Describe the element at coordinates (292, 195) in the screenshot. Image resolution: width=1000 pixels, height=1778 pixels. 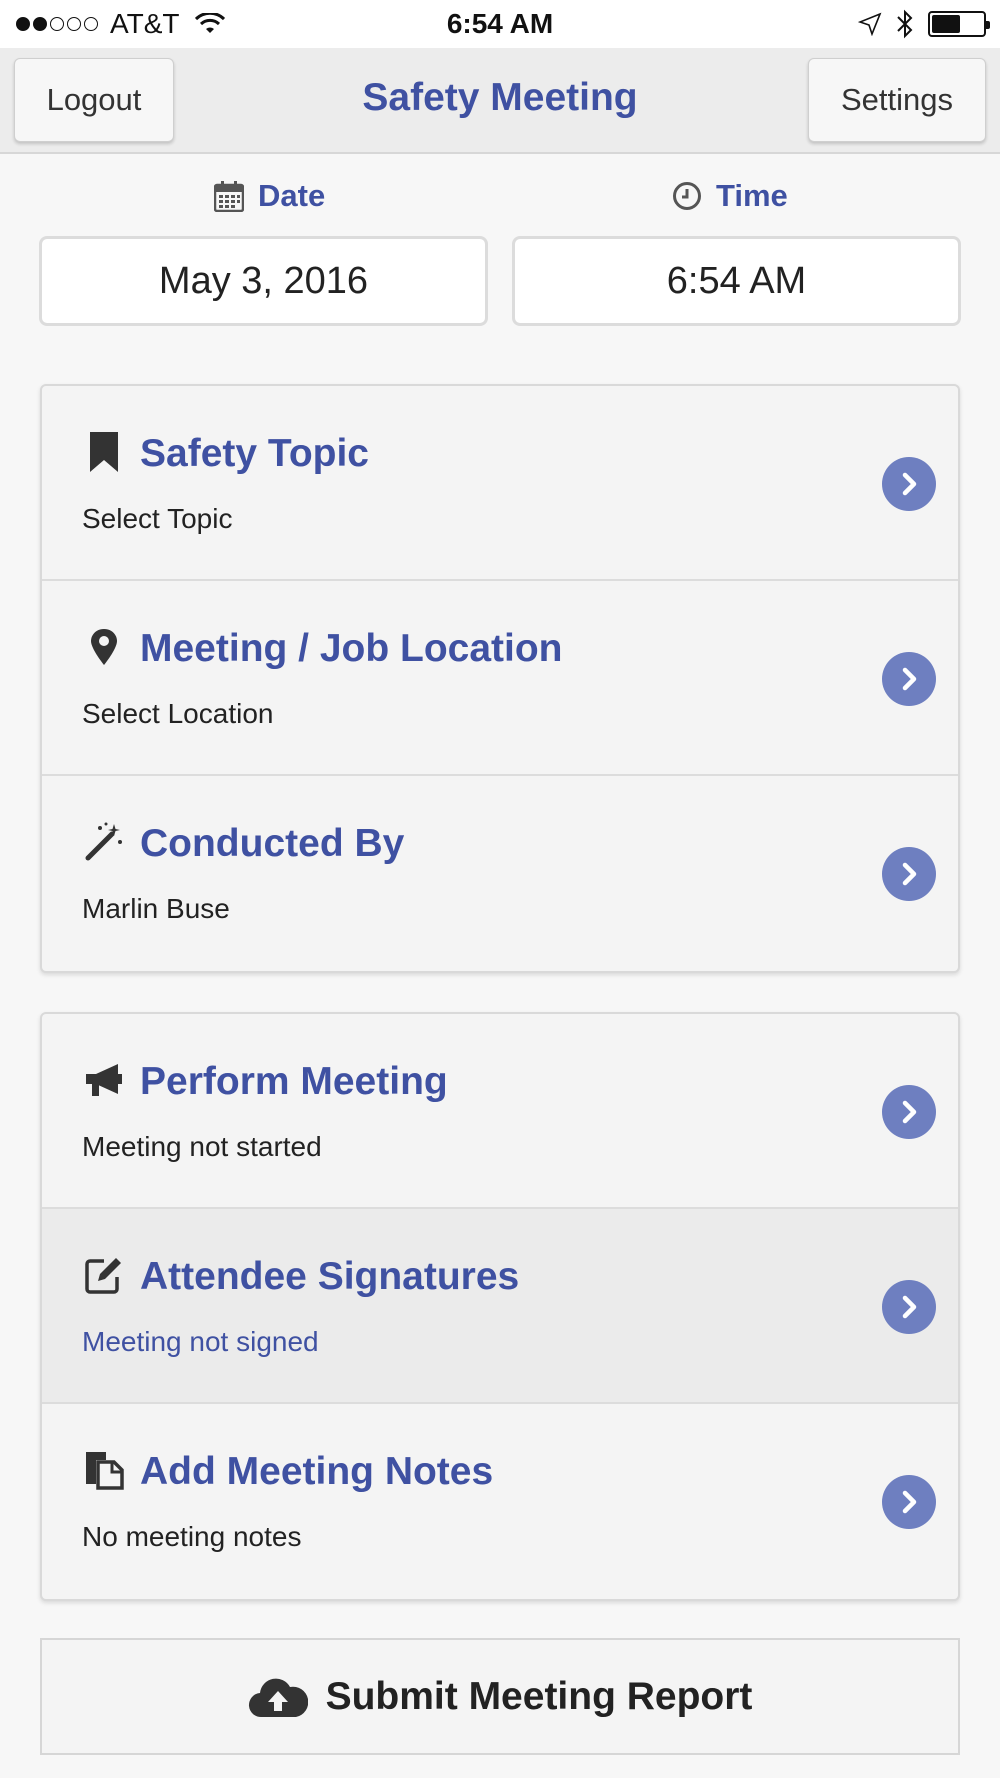
I see `date-label-text: Date` at that location.